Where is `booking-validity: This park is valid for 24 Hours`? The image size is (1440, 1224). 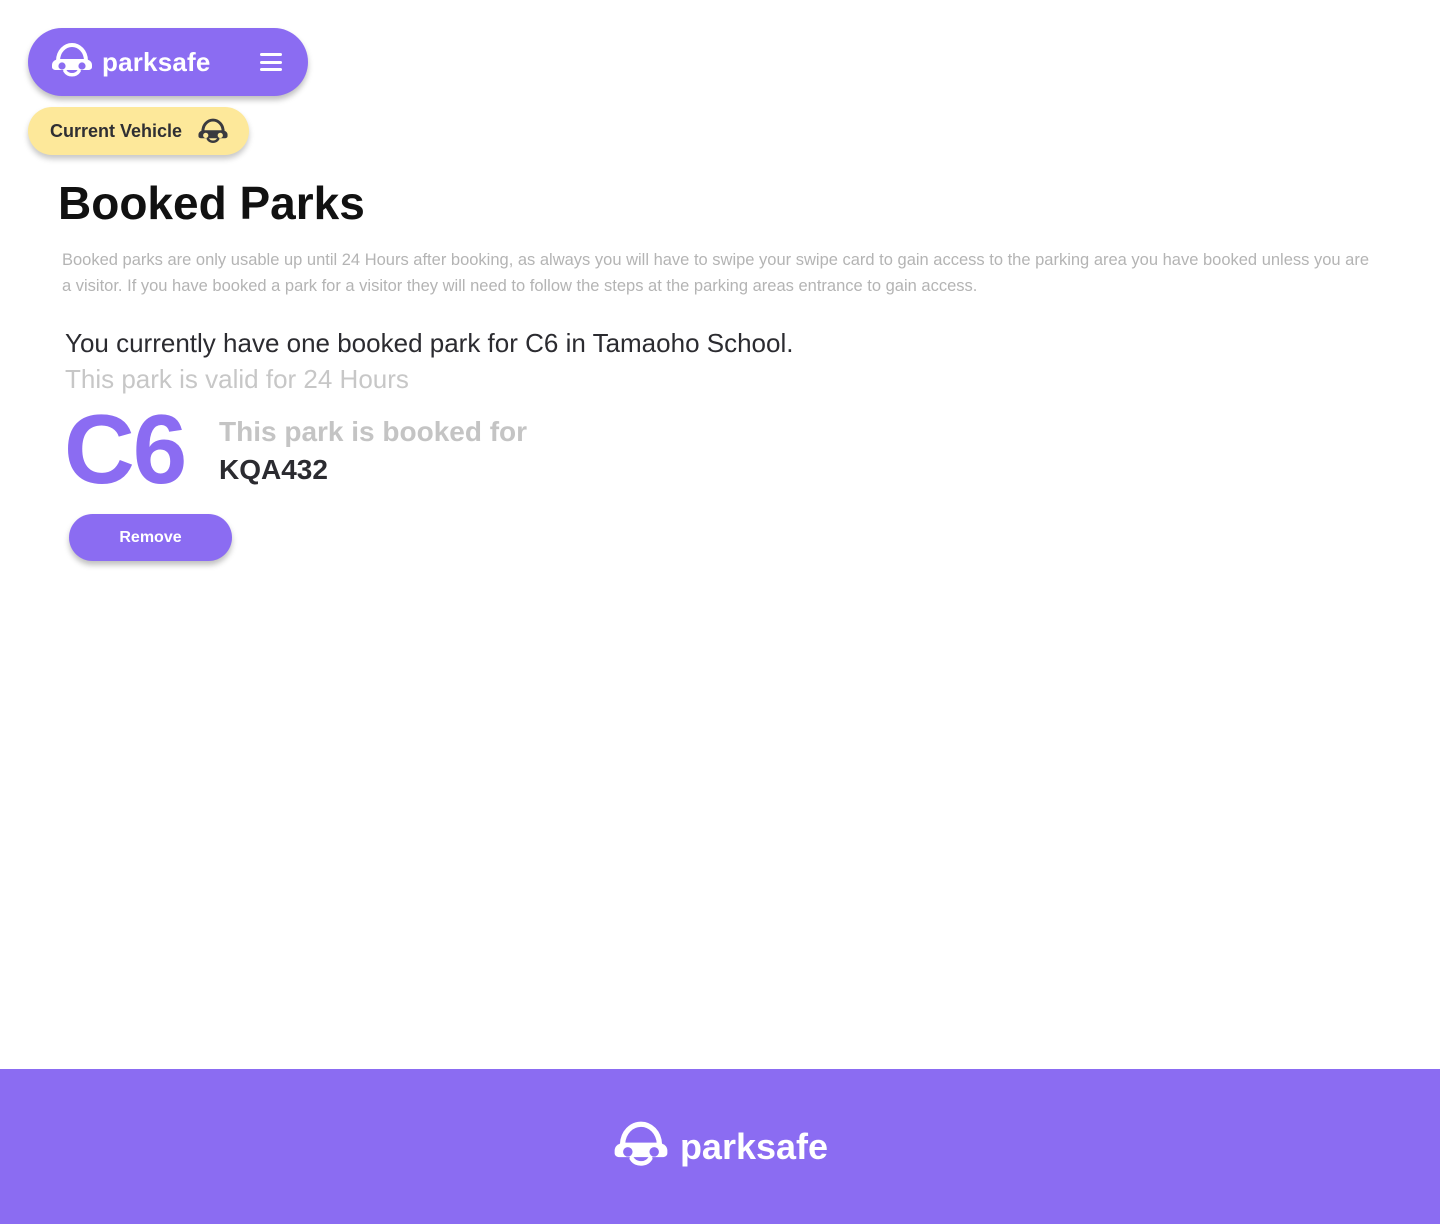
booking-validity: This park is valid for 24 Hours is located at coordinates (237, 379).